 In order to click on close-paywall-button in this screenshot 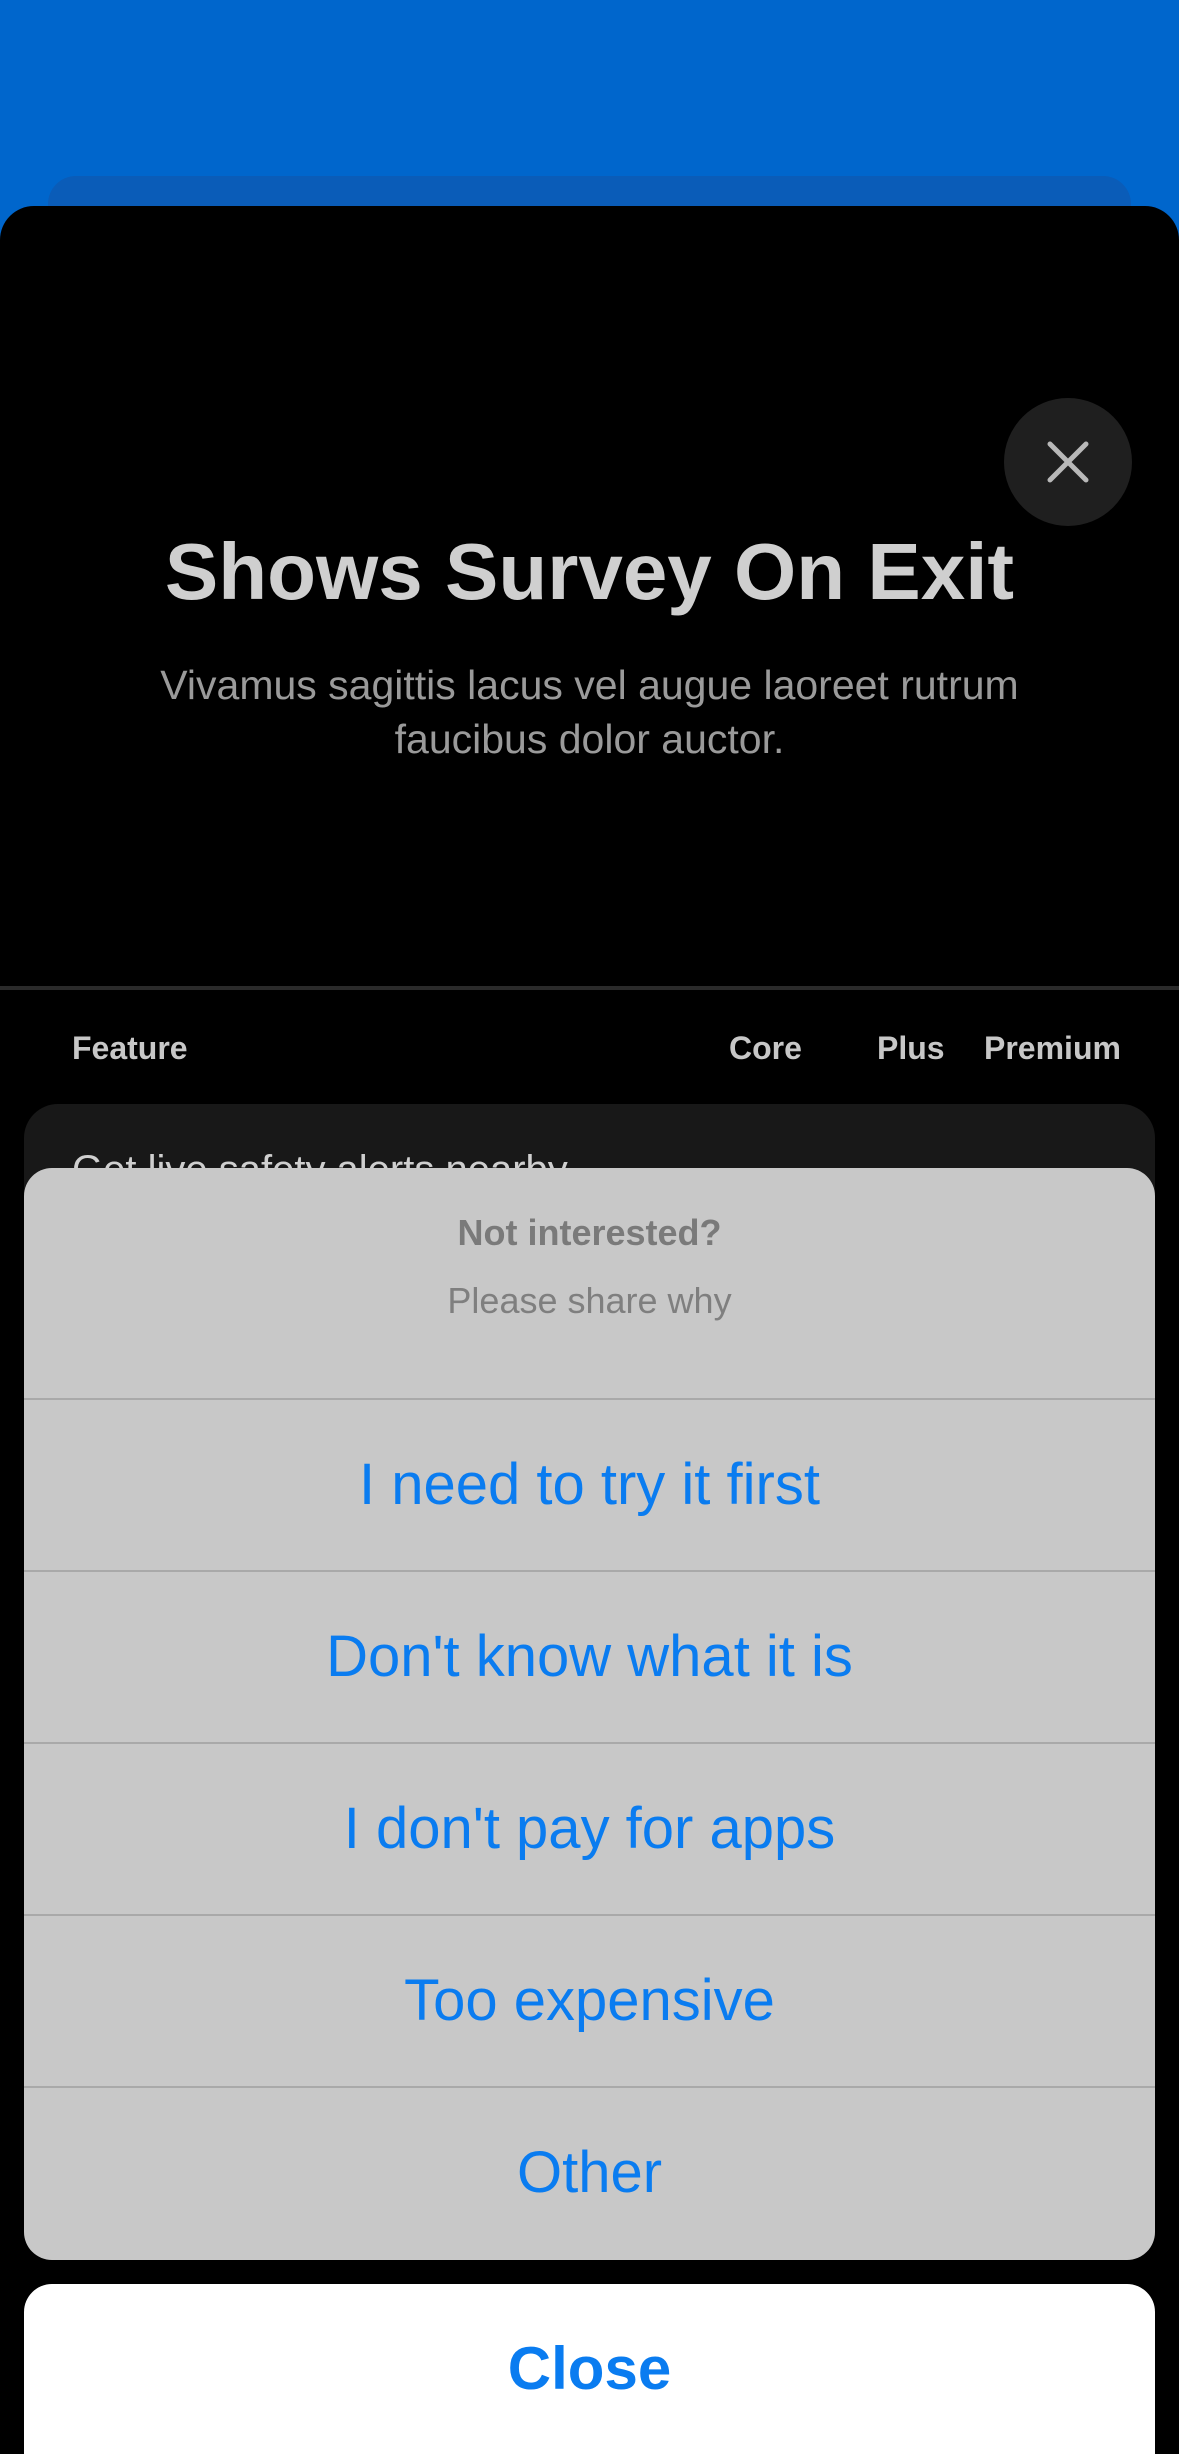, I will do `click(1068, 462)`.